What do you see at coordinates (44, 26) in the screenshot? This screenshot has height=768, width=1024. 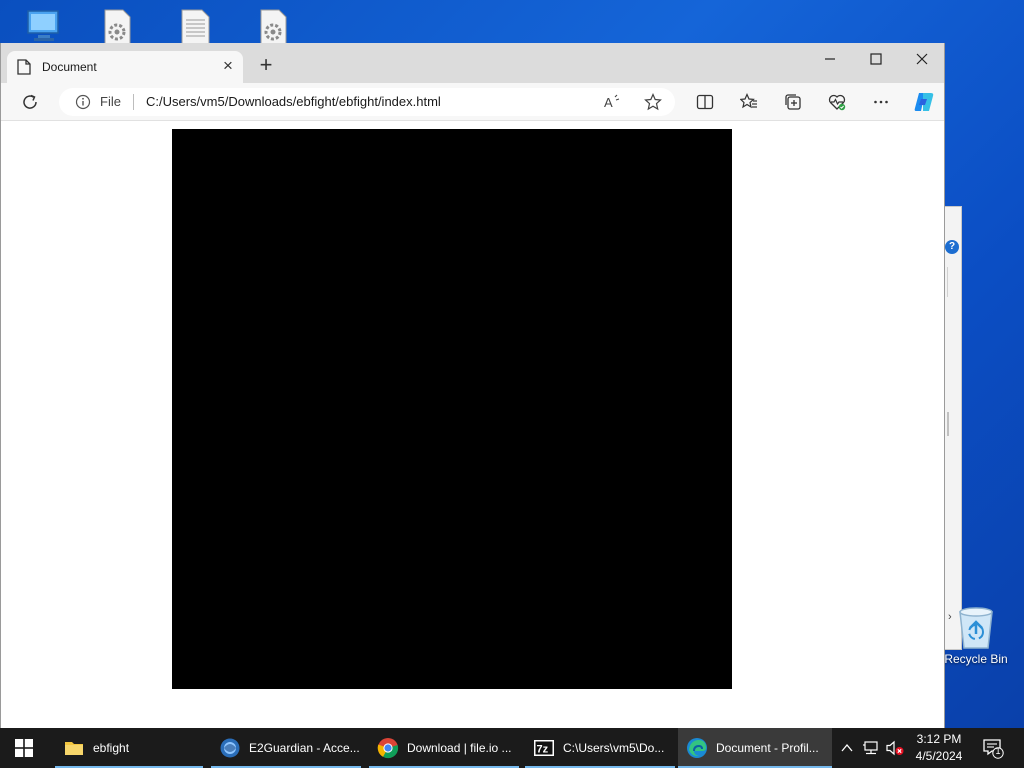 I see `computer-icon` at bounding box center [44, 26].